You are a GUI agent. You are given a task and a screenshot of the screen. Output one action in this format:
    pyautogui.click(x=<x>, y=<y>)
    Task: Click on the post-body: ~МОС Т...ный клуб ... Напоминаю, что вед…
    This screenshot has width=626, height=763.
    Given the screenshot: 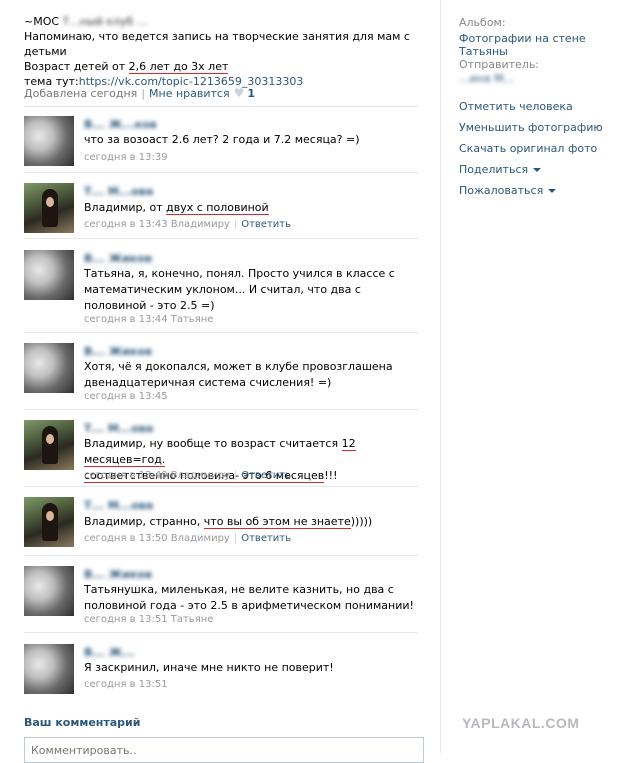 What is the action you would take?
    pyautogui.click(x=224, y=51)
    